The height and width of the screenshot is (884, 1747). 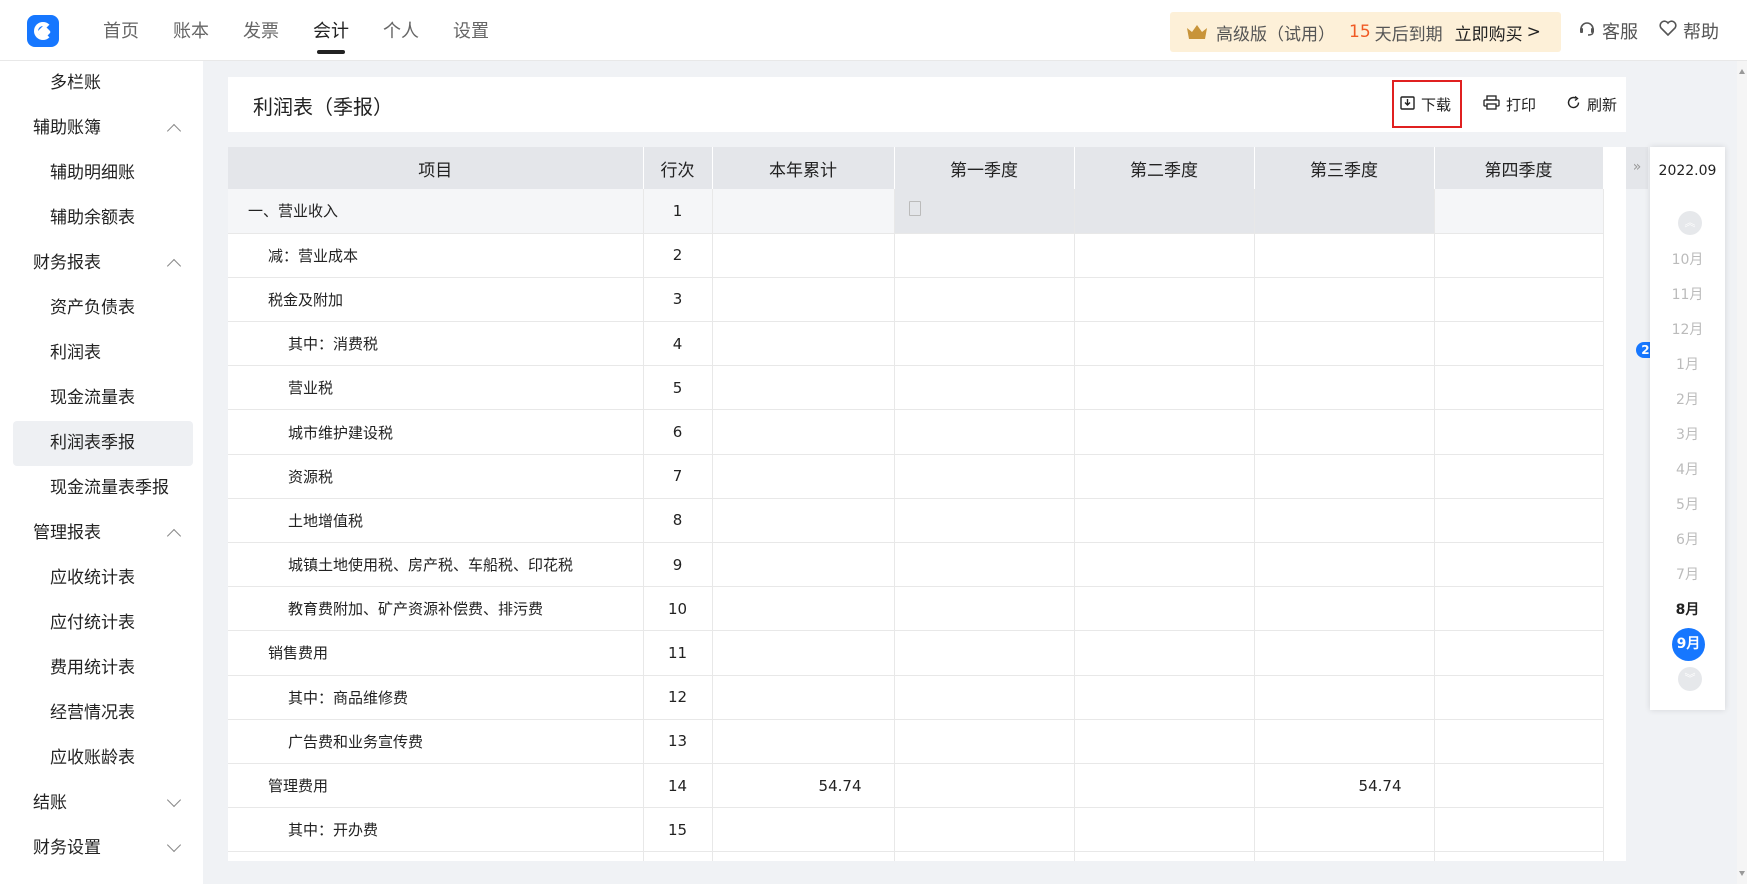 I want to click on cell-q3: 54.74, so click(x=1344, y=786).